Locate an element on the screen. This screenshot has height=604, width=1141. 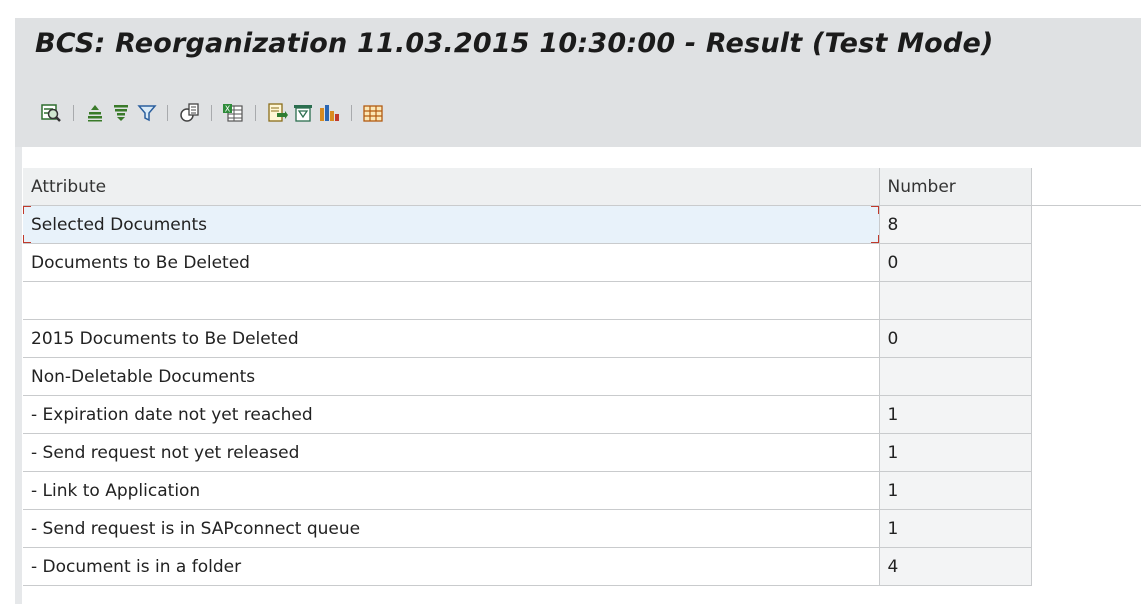
spreadsheet-export-button: X is located at coordinates (233, 113).